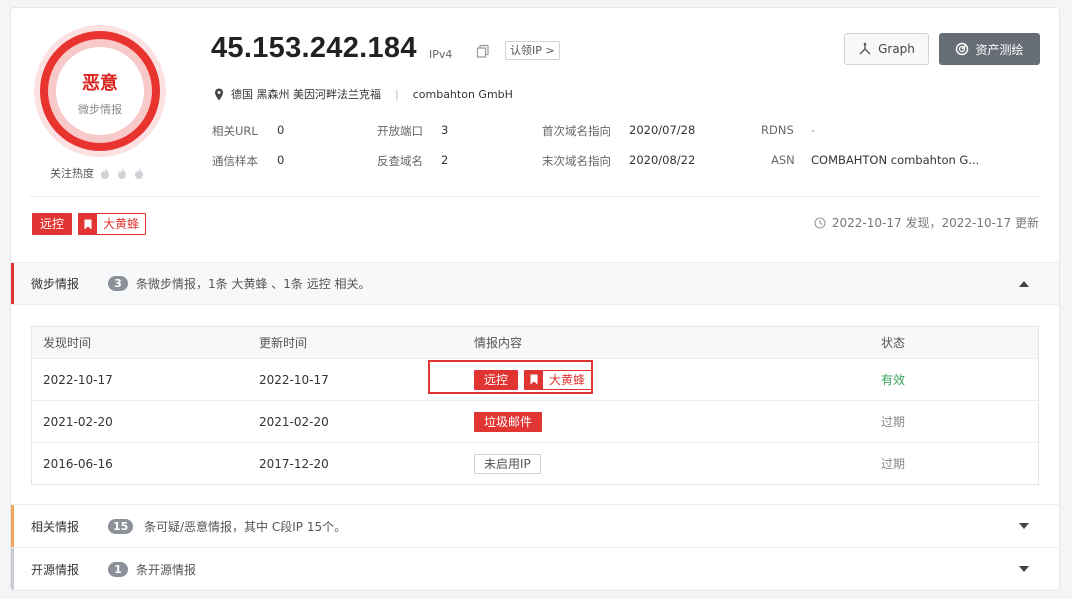  Describe the element at coordinates (245, 526) in the screenshot. I see `section-related-desc: 条可疑/恶意情报，其中 C段IP 15个。` at that location.